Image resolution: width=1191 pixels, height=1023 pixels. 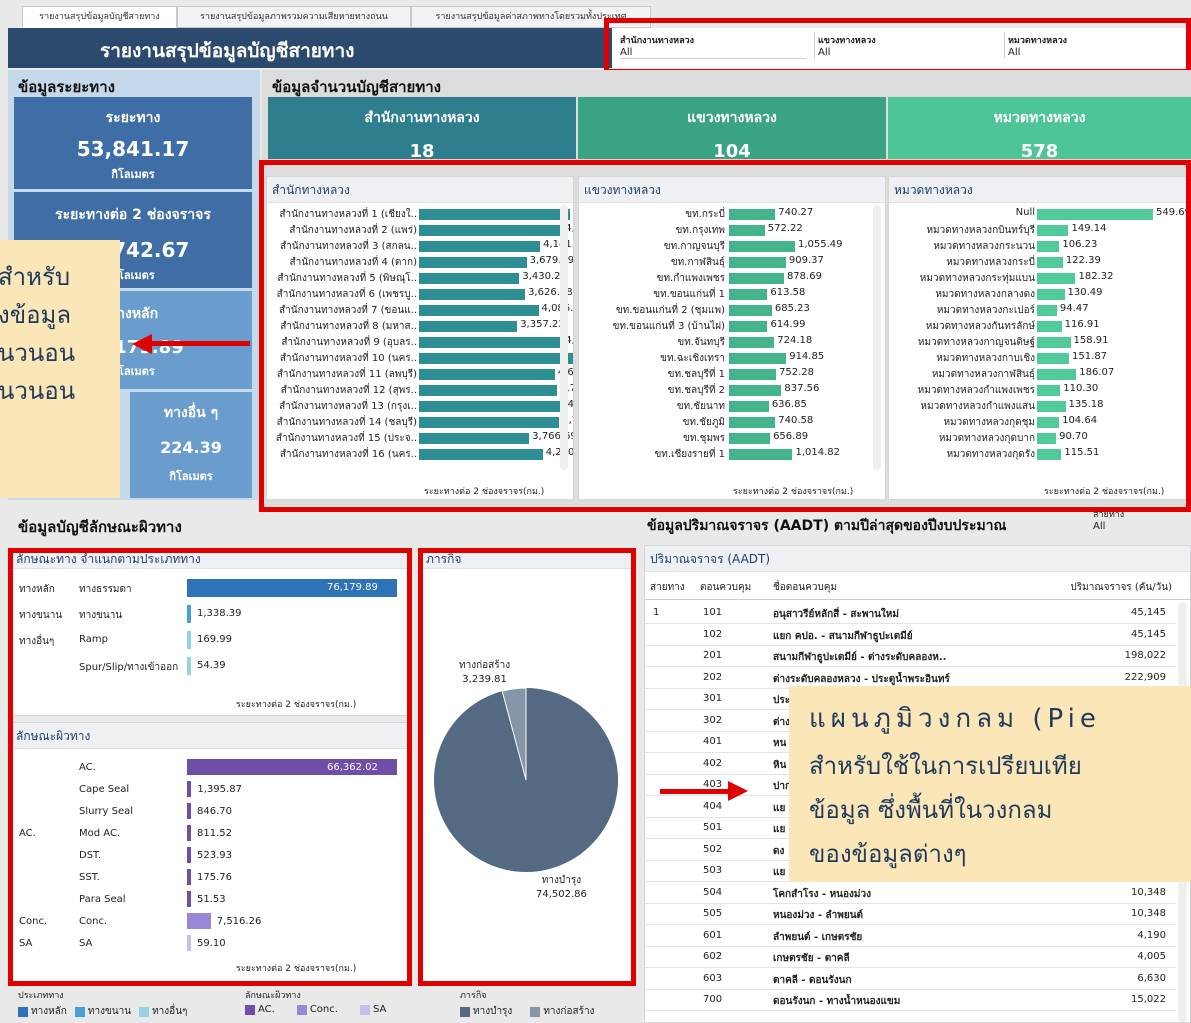 I want to click on bar-row: ขท.กำแพงเพชร 878.69, so click(x=732, y=278).